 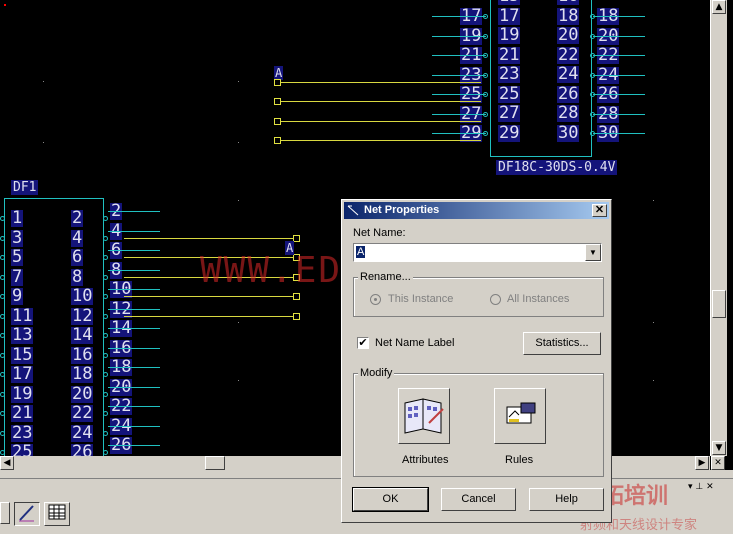 I want to click on toolbar-tool-icon, so click(x=5, y=513).